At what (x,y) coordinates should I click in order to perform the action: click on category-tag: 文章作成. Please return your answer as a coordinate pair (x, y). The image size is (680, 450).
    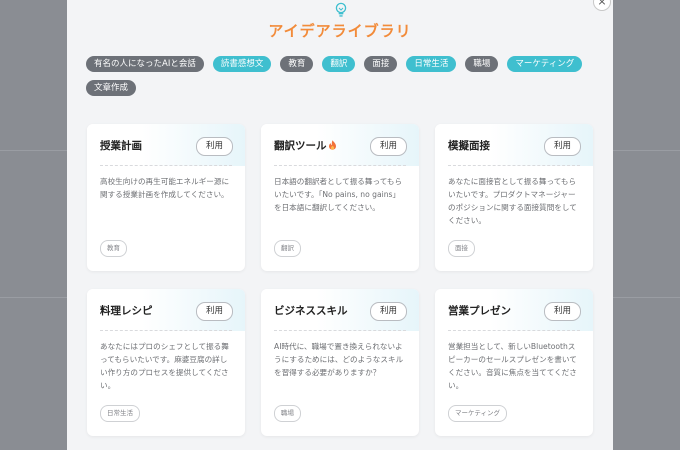
    Looking at the image, I should click on (111, 88).